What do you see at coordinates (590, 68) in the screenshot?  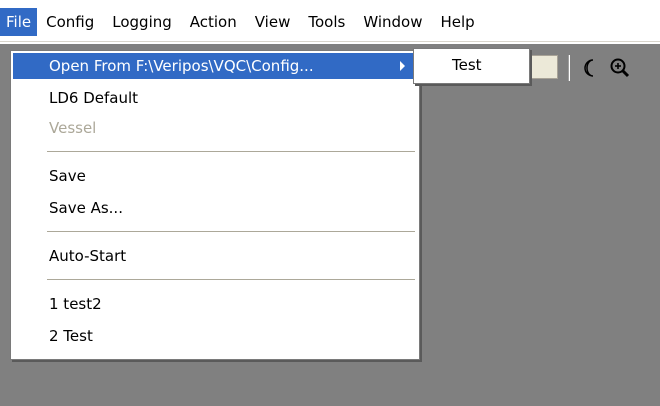 I see `moon-icon` at bounding box center [590, 68].